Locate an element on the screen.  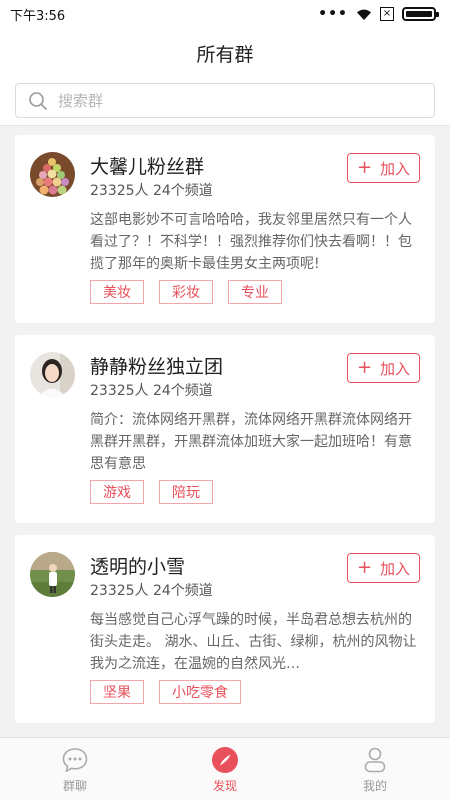
tag: 小吃零食 is located at coordinates (200, 692).